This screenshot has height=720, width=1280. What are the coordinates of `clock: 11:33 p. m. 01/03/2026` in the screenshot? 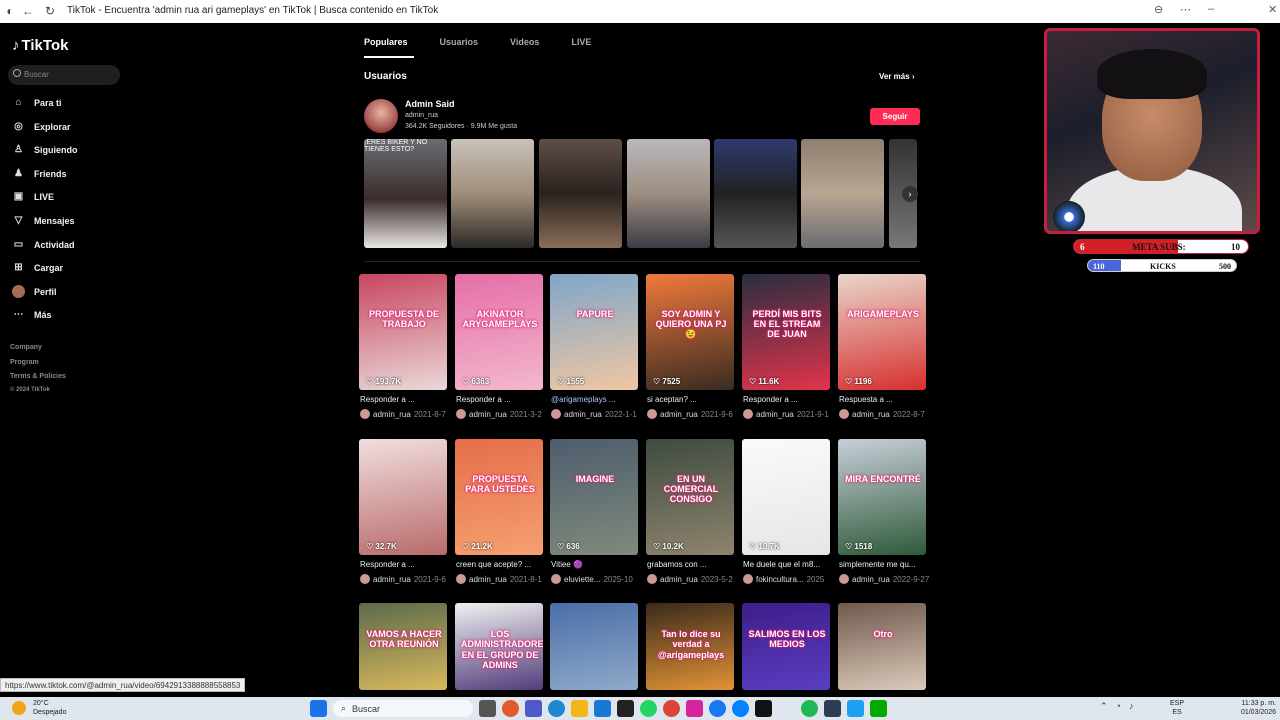 It's located at (1255, 708).